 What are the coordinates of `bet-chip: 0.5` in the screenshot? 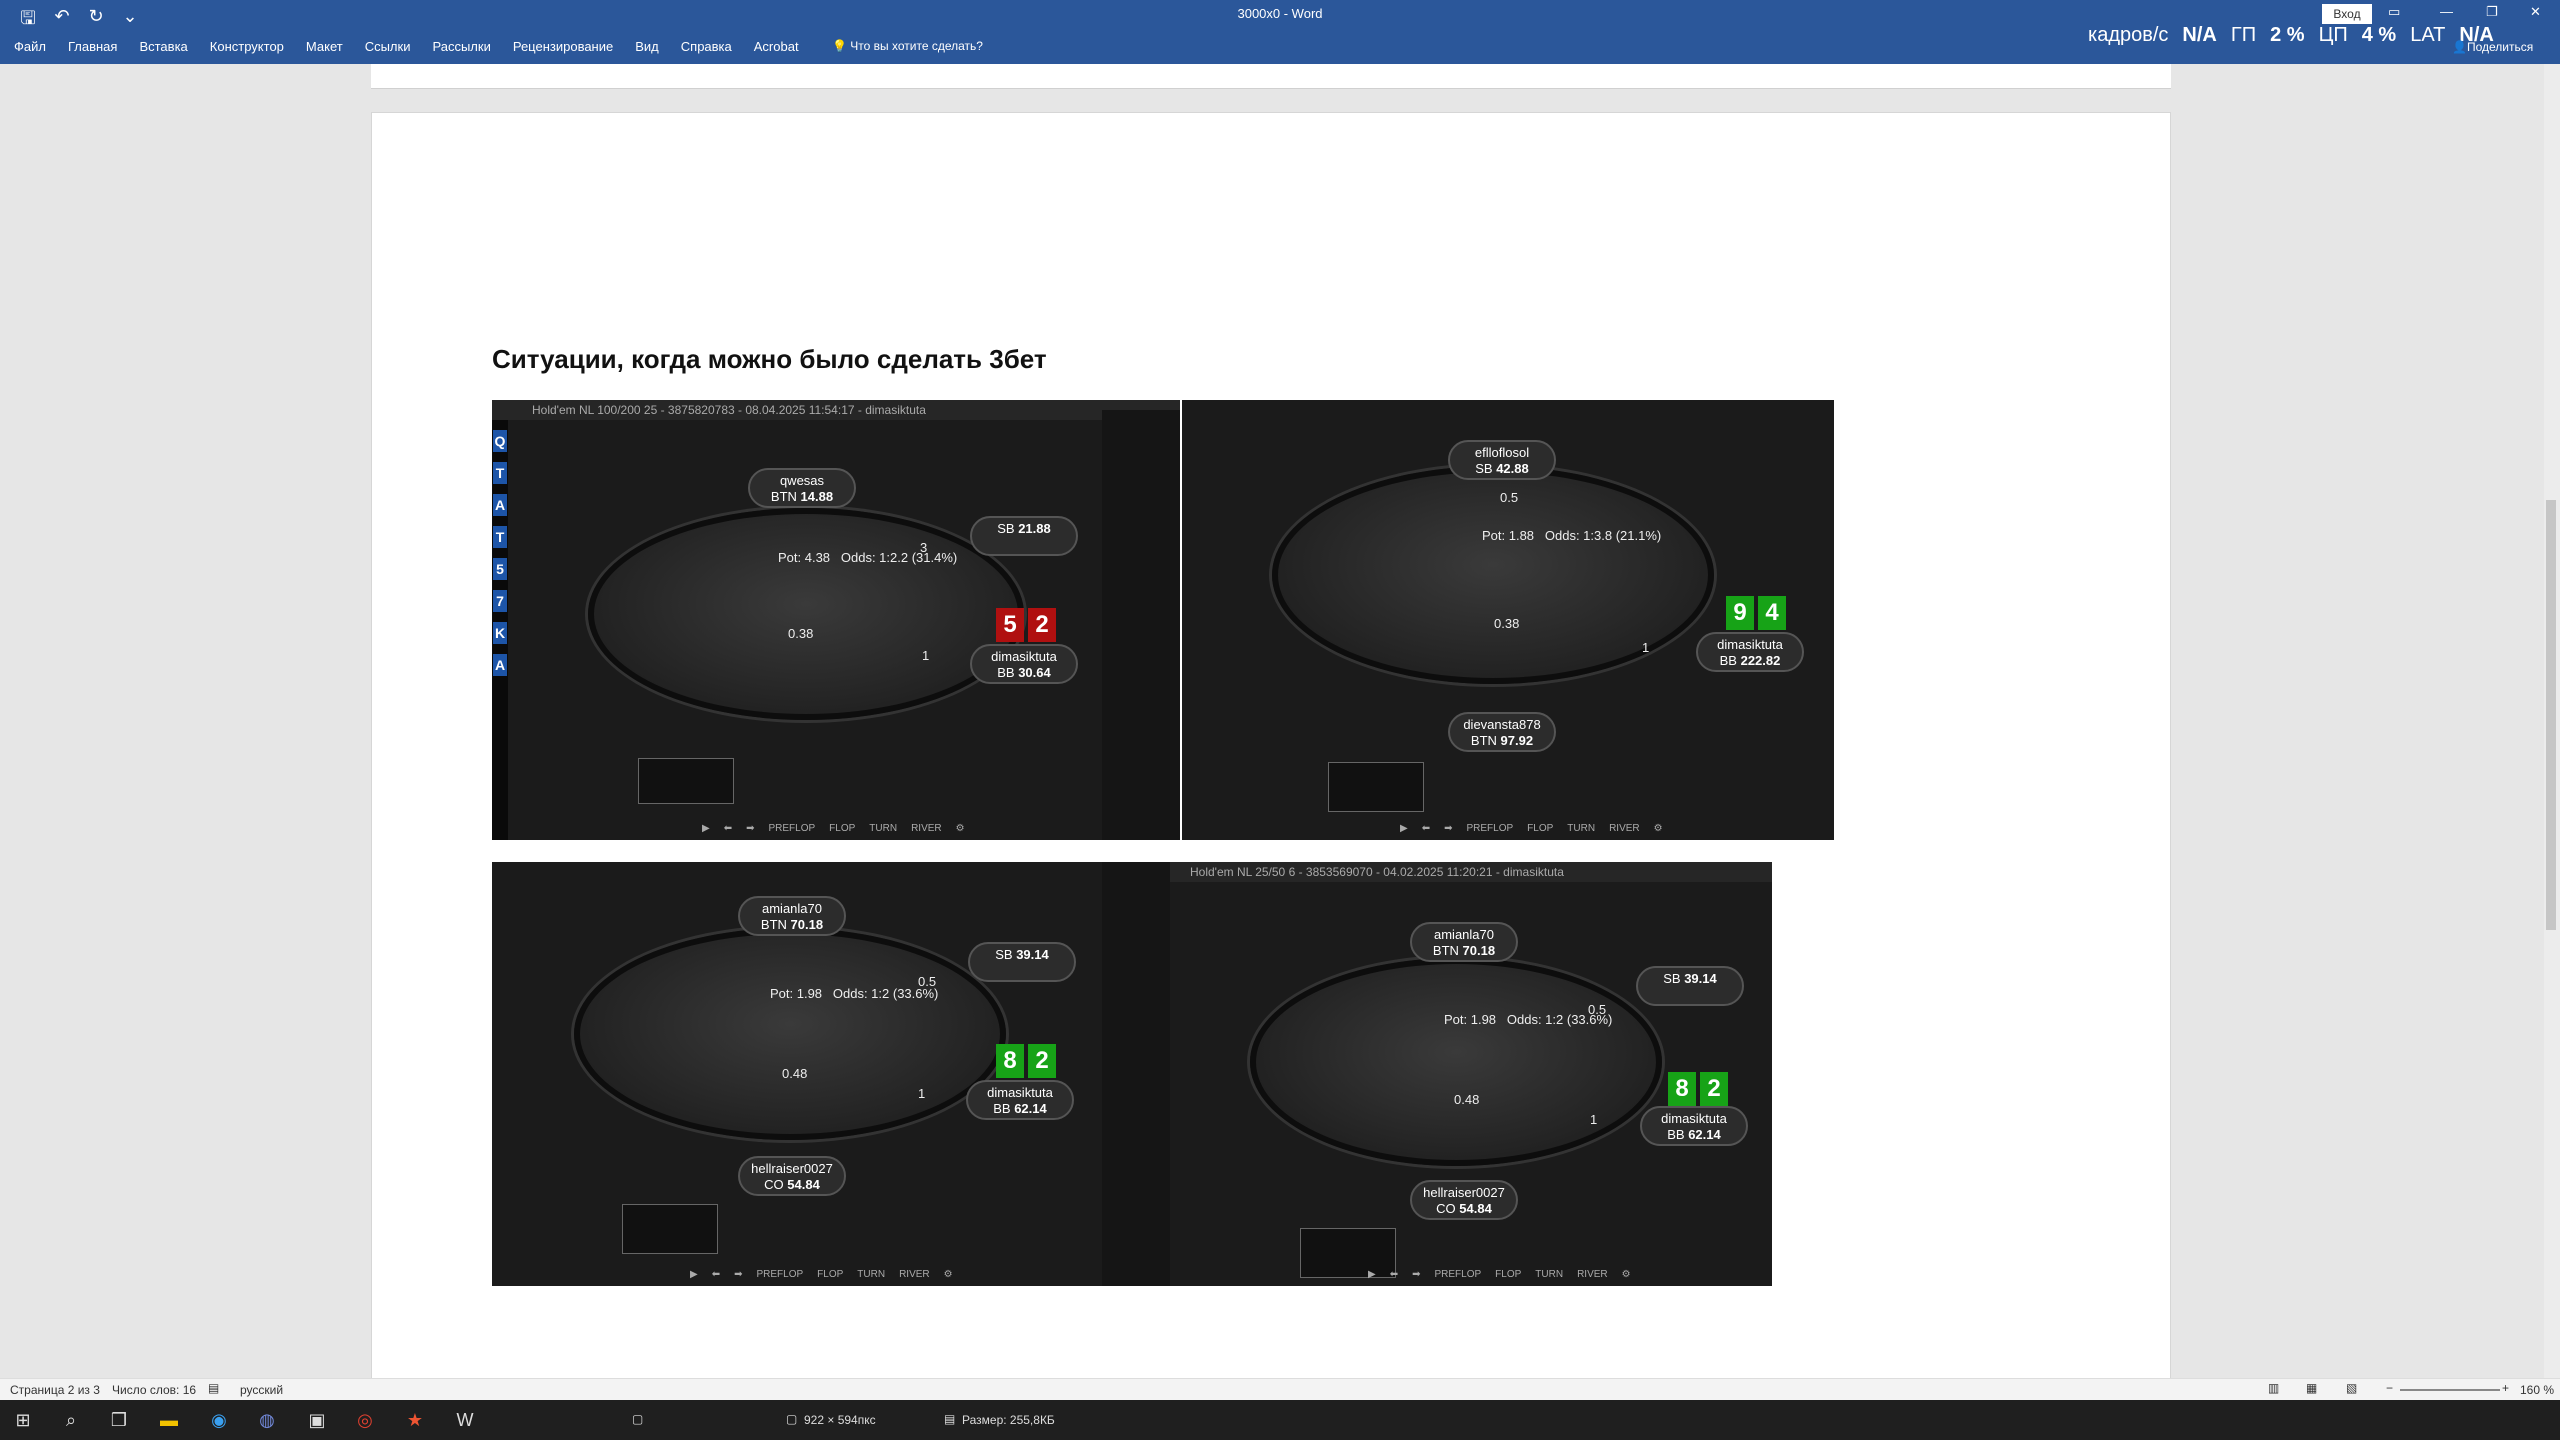 It's located at (927, 981).